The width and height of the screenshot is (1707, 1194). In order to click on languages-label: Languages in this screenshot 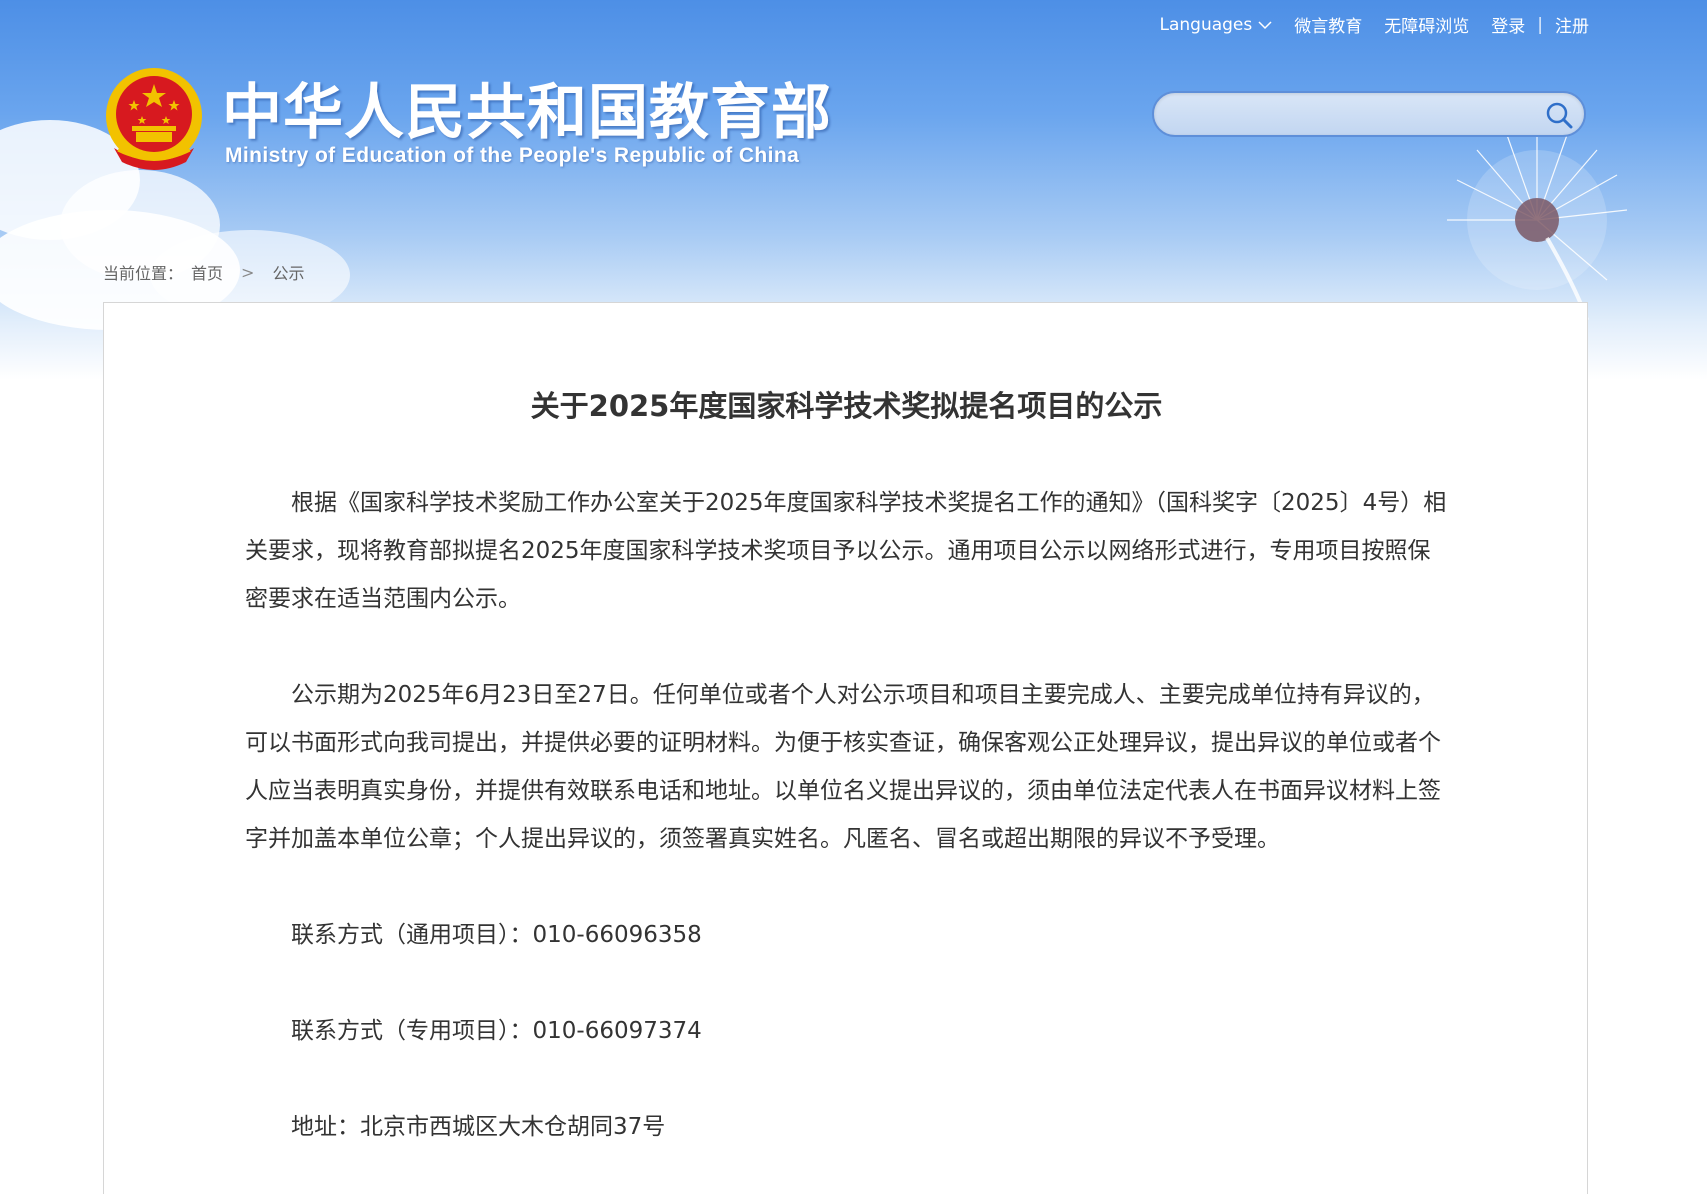, I will do `click(1206, 24)`.